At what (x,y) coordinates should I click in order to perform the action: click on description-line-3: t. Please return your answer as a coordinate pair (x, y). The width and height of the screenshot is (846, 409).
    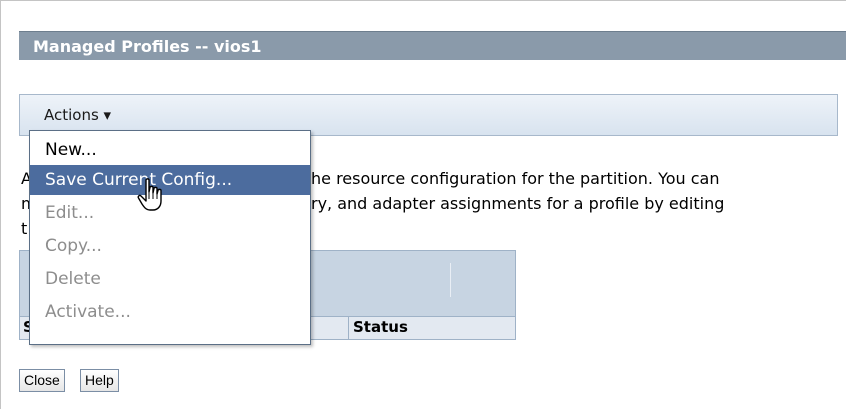
    Looking at the image, I should click on (24, 228).